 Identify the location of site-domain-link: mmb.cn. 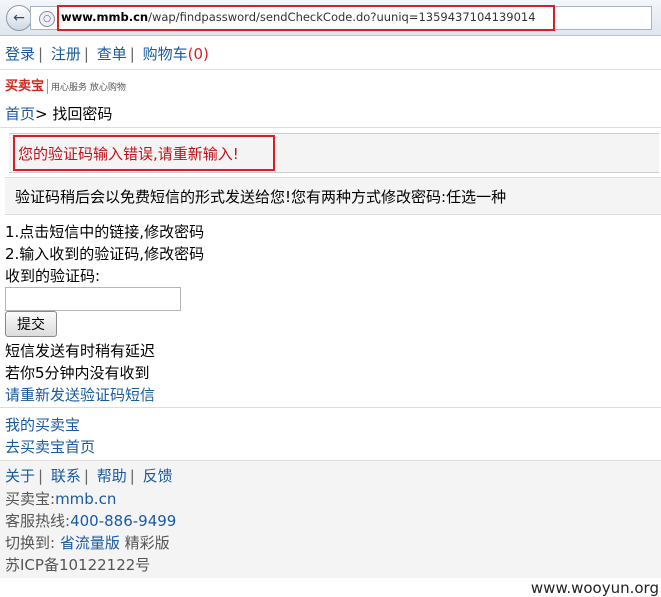
(85, 499).